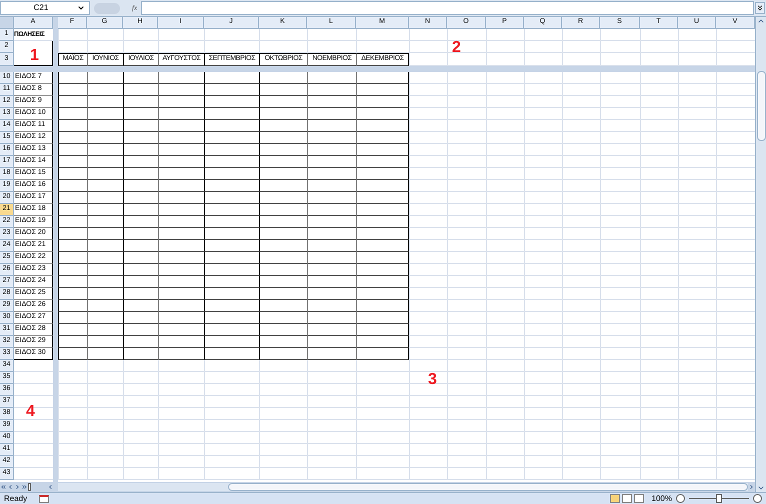 Image resolution: width=766 pixels, height=504 pixels. What do you see at coordinates (17, 487) in the screenshot?
I see `next-sheet-icon` at bounding box center [17, 487].